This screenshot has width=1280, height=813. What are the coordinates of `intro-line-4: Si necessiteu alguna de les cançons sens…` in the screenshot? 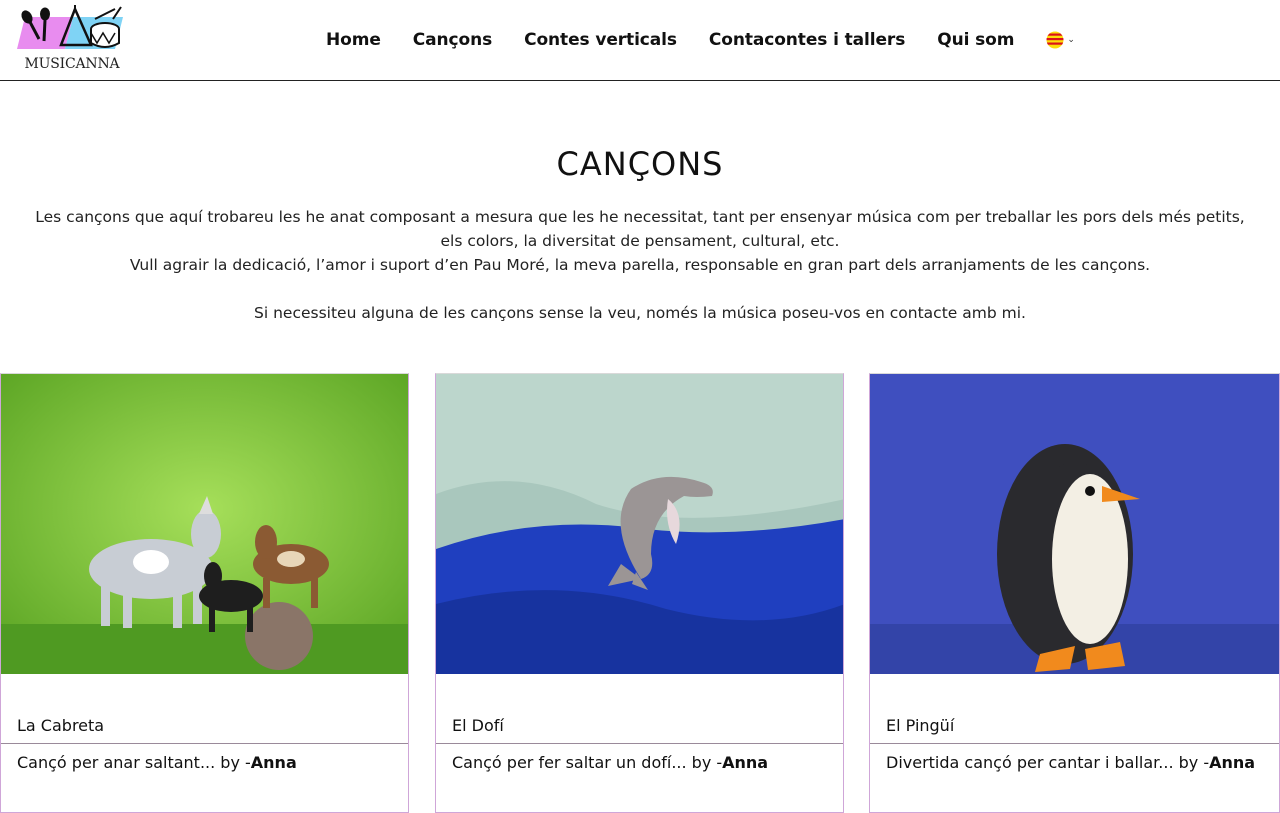 It's located at (640, 313).